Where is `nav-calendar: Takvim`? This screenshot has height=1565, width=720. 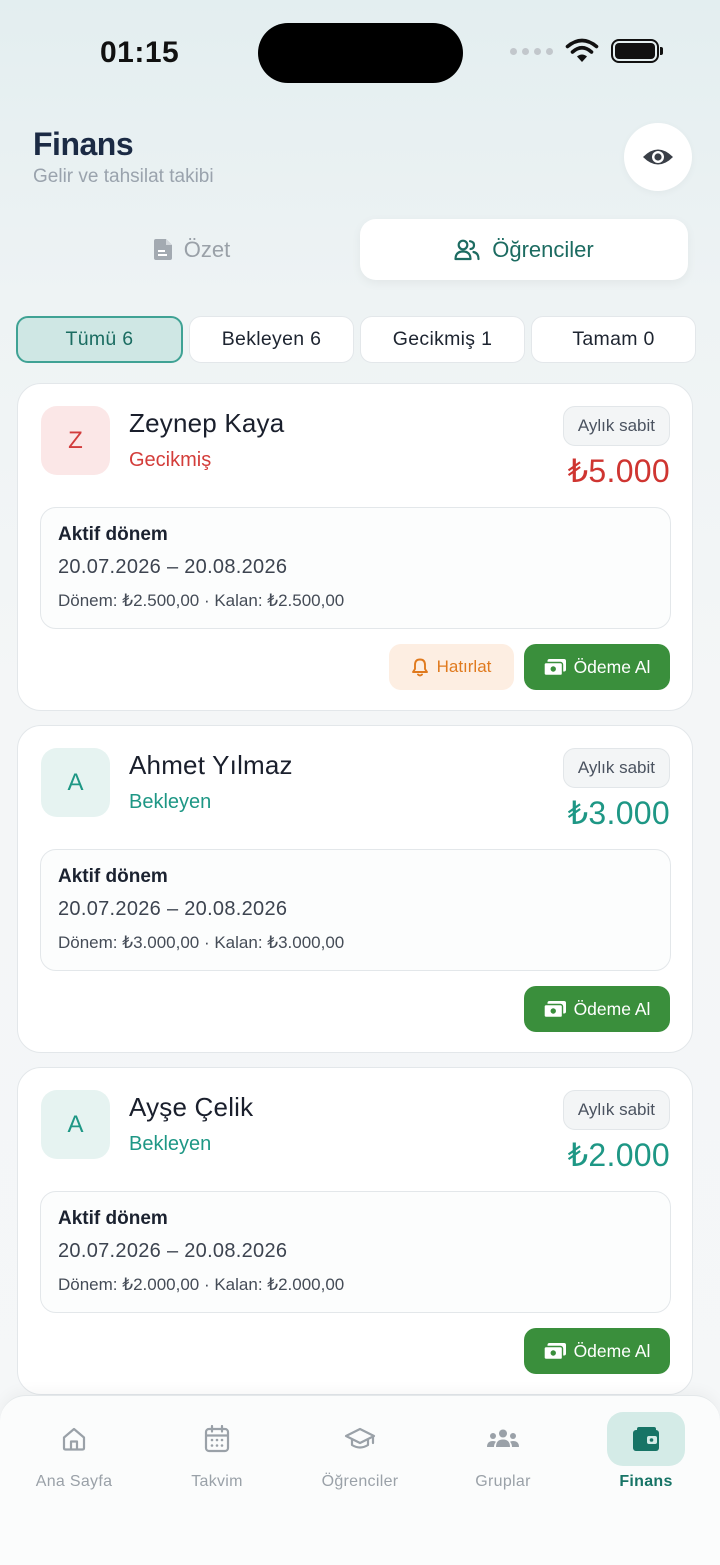
nav-calendar: Takvim is located at coordinates (217, 1451).